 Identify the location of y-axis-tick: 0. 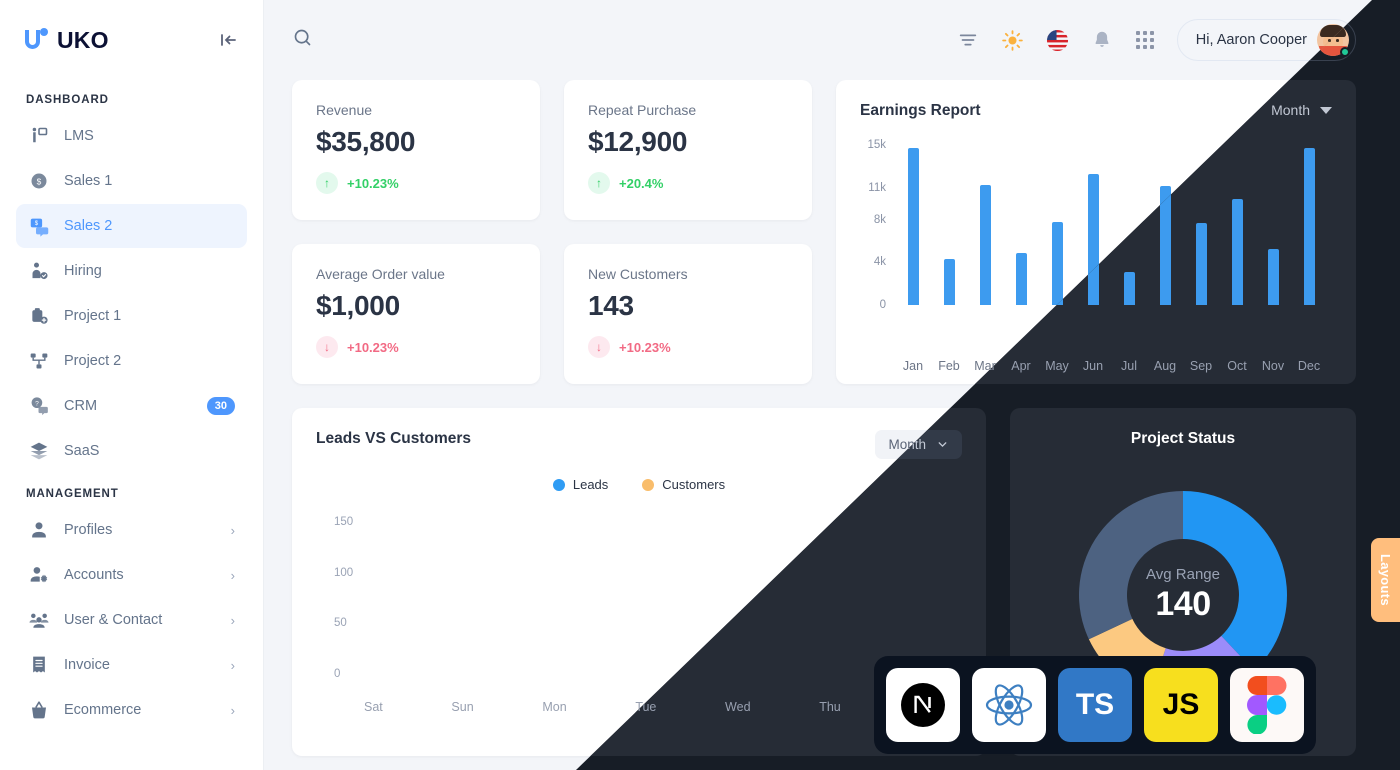
(337, 674).